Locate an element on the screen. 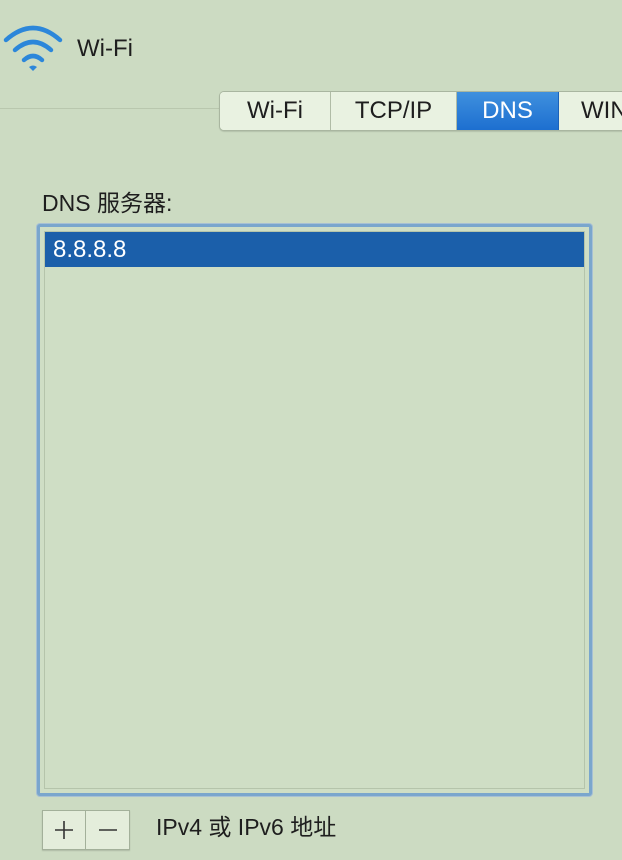  minus-icon is located at coordinates (107, 830).